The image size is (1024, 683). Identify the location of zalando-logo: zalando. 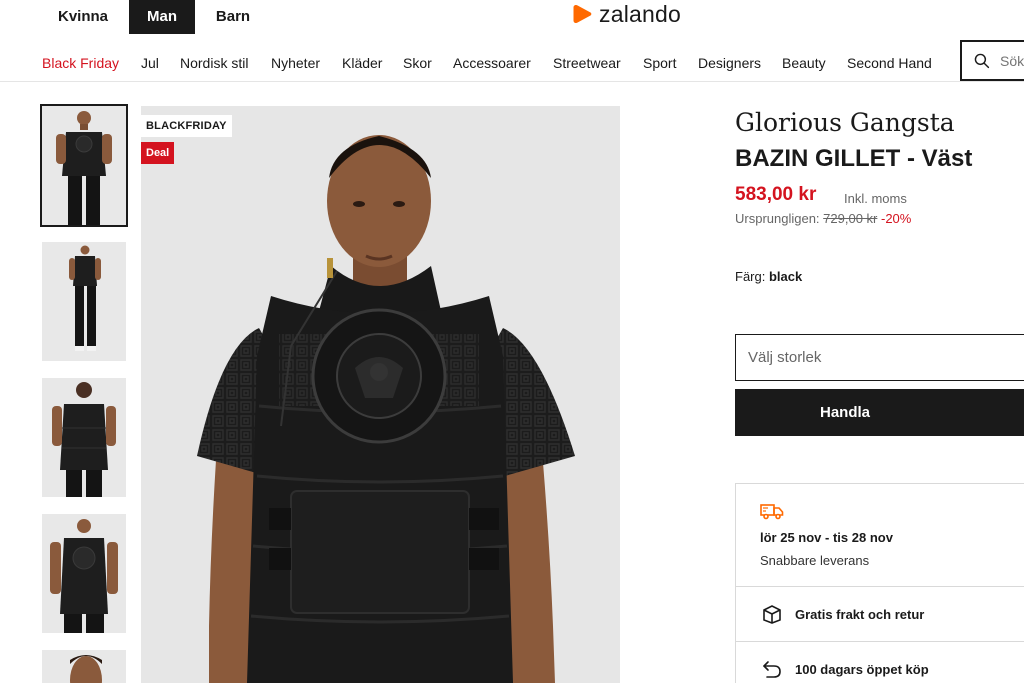
(626, 14).